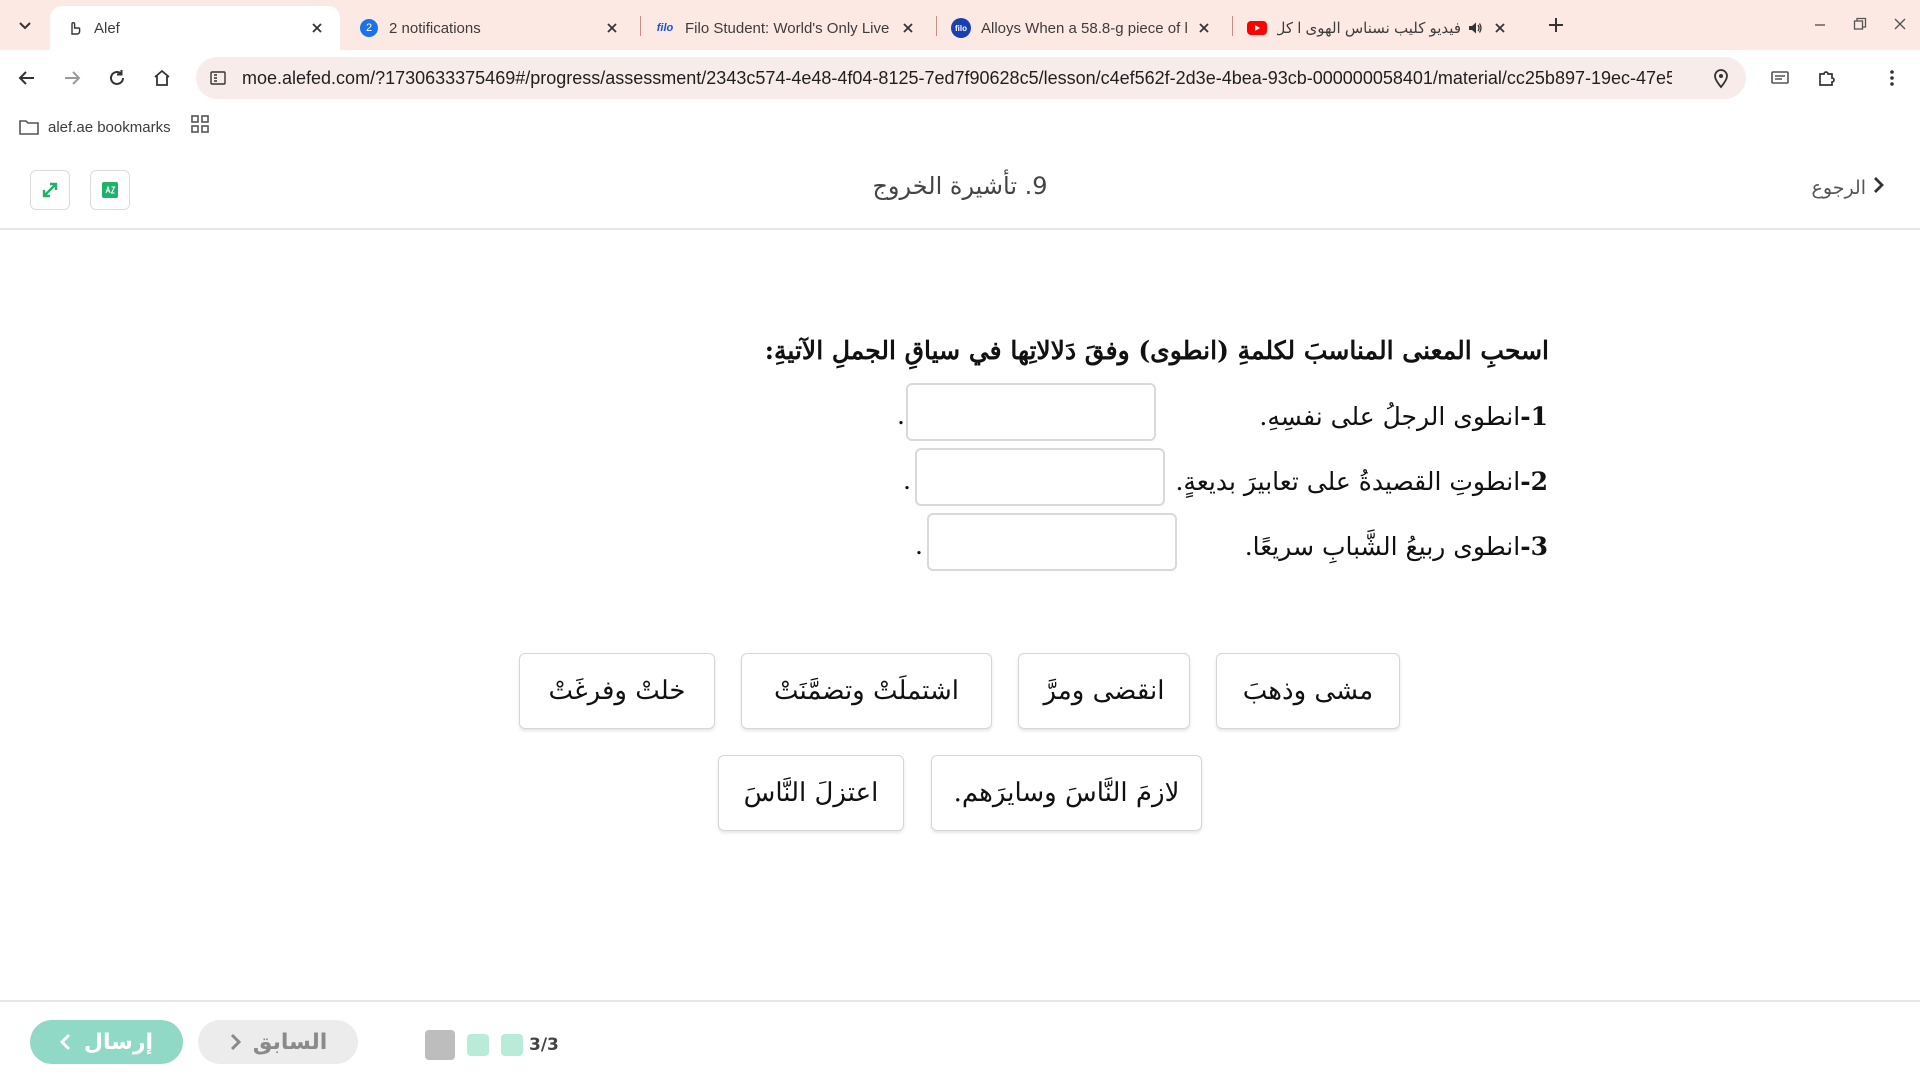 This screenshot has width=1920, height=1080. What do you see at coordinates (1348, 481) in the screenshot?
I see `sentence-text: انطوتِ القصيدةُ على تعابيرَ بديعةٍ.` at bounding box center [1348, 481].